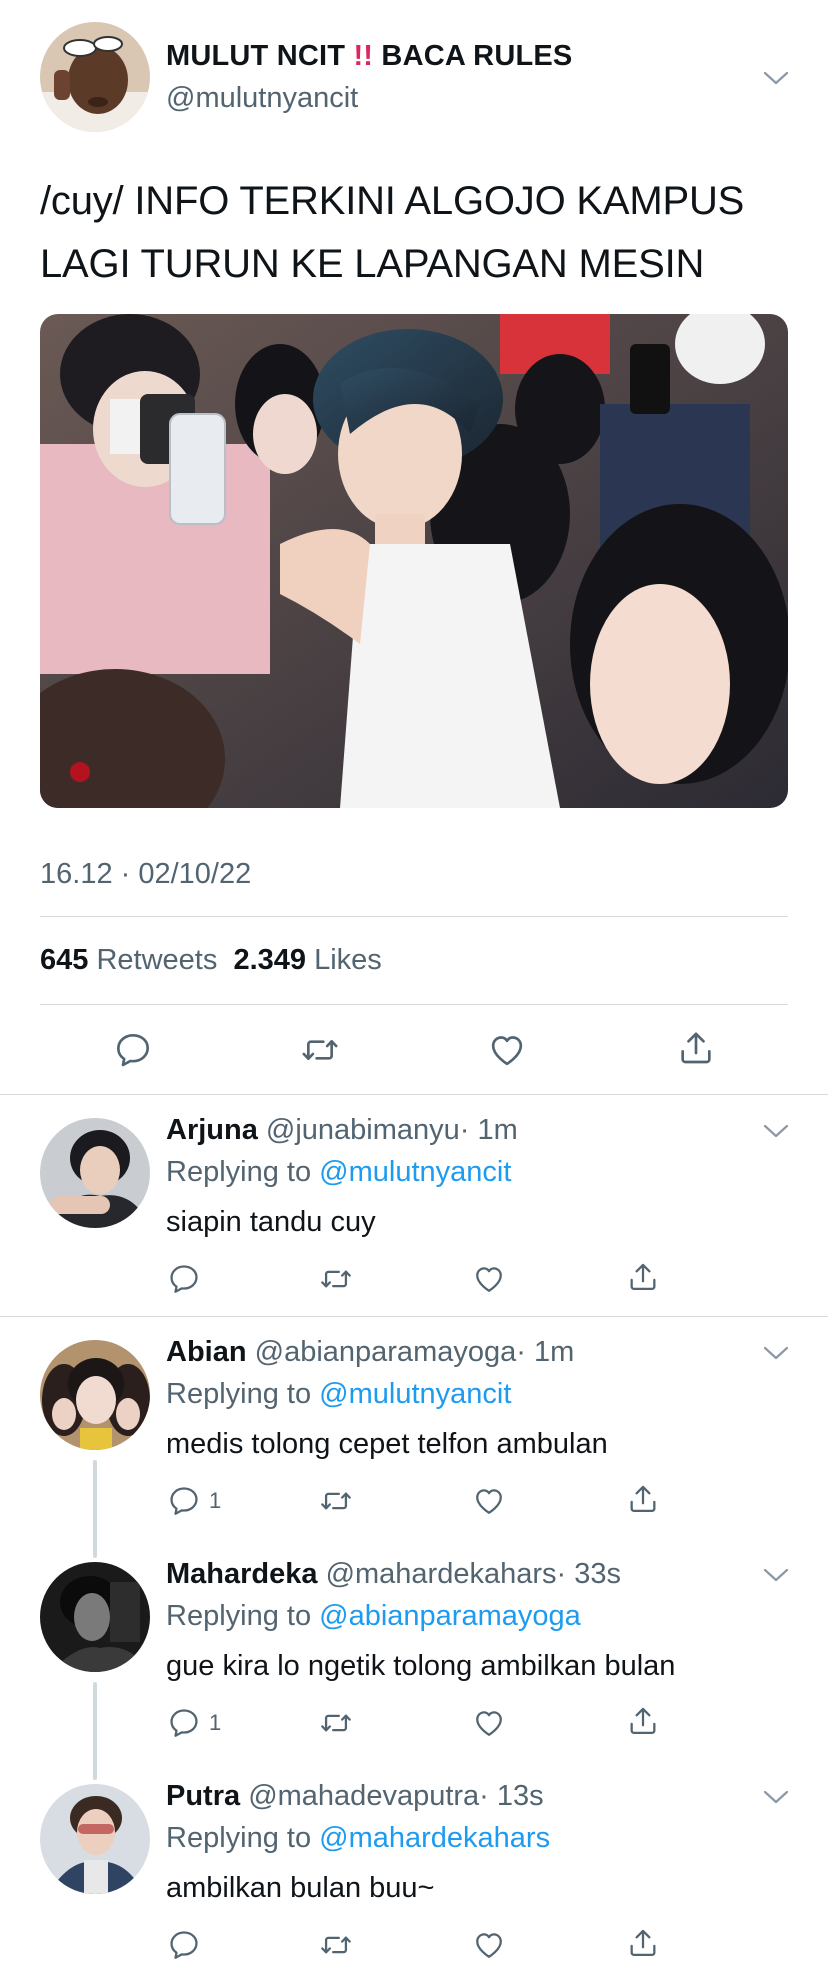 The width and height of the screenshot is (828, 1982). I want to click on likes-stat: 2.349 Likes, so click(307, 960).